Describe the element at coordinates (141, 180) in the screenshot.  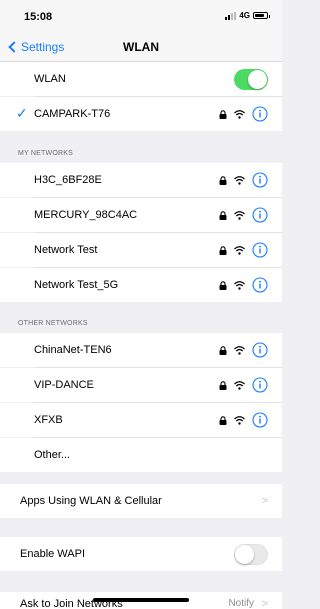
I see `network-row: H3C_6BF28E` at that location.